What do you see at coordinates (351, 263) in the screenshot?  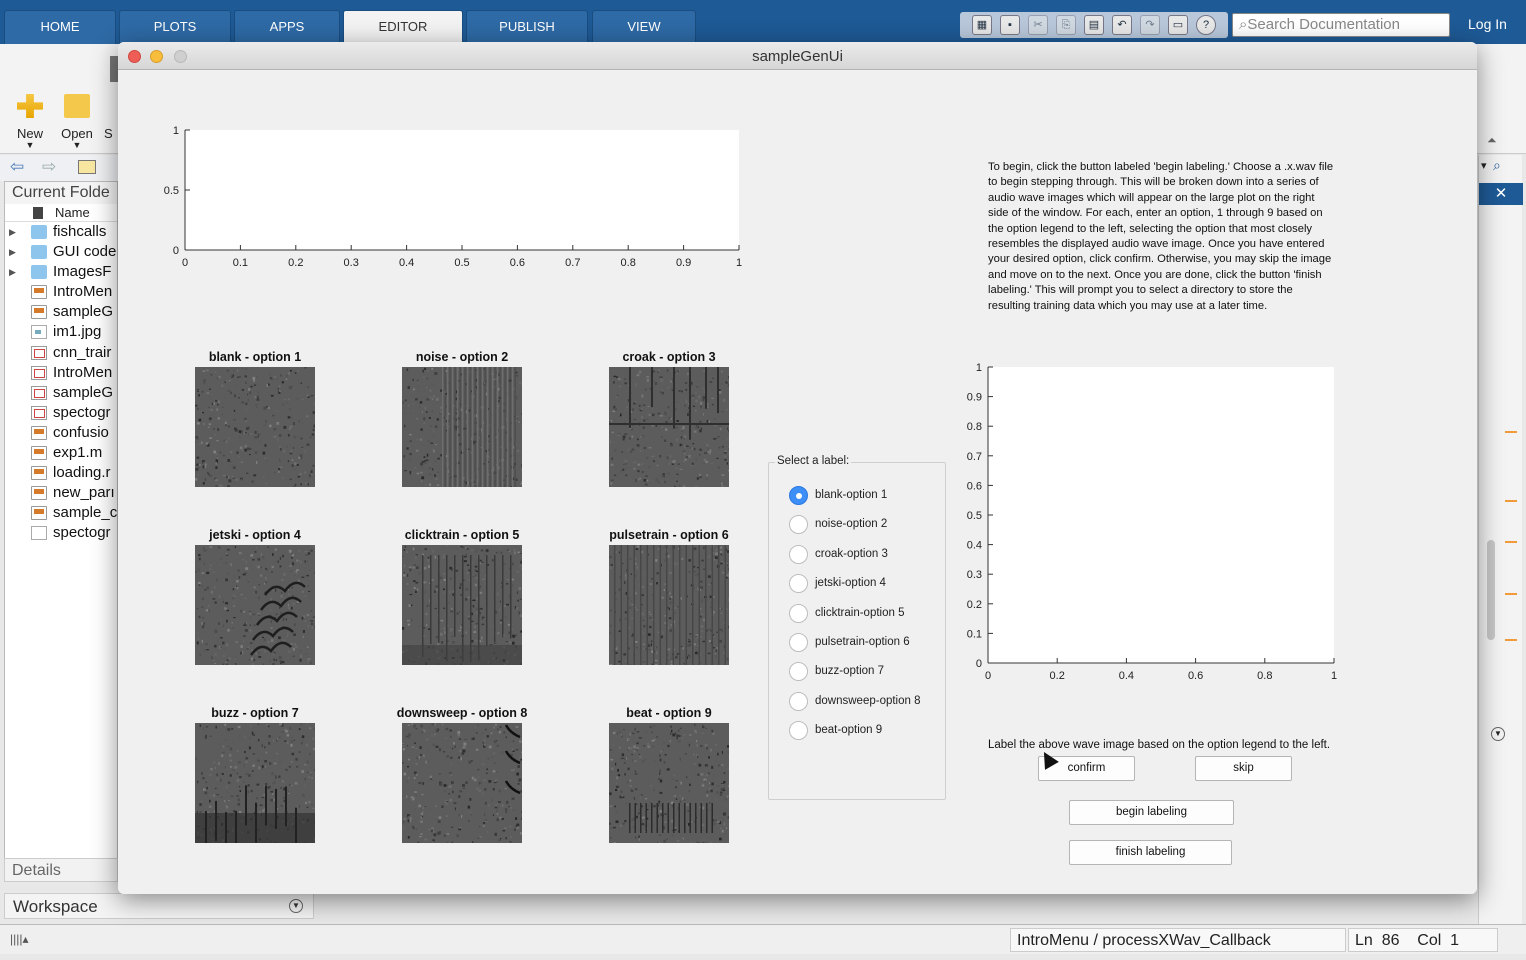 I see `x-tick-label: 0.3` at bounding box center [351, 263].